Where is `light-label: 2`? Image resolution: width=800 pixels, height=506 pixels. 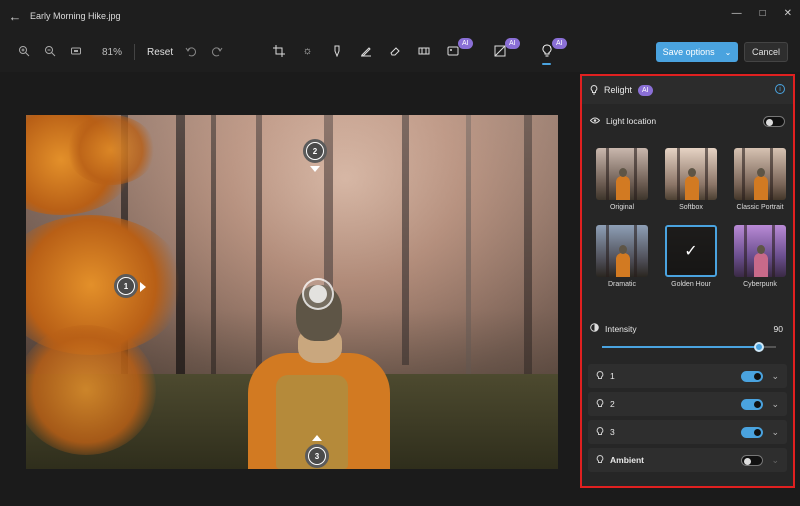 light-label: 2 is located at coordinates (612, 404).